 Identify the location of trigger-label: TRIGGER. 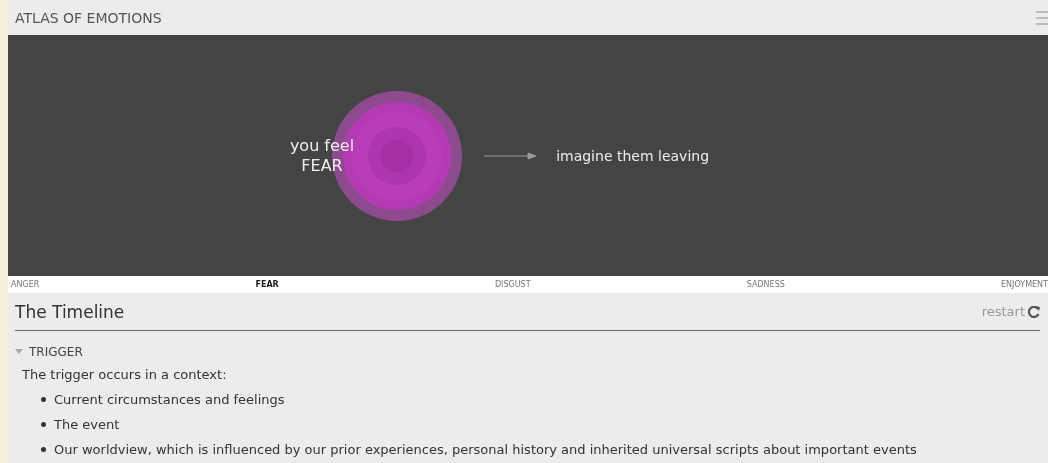
(56, 352).